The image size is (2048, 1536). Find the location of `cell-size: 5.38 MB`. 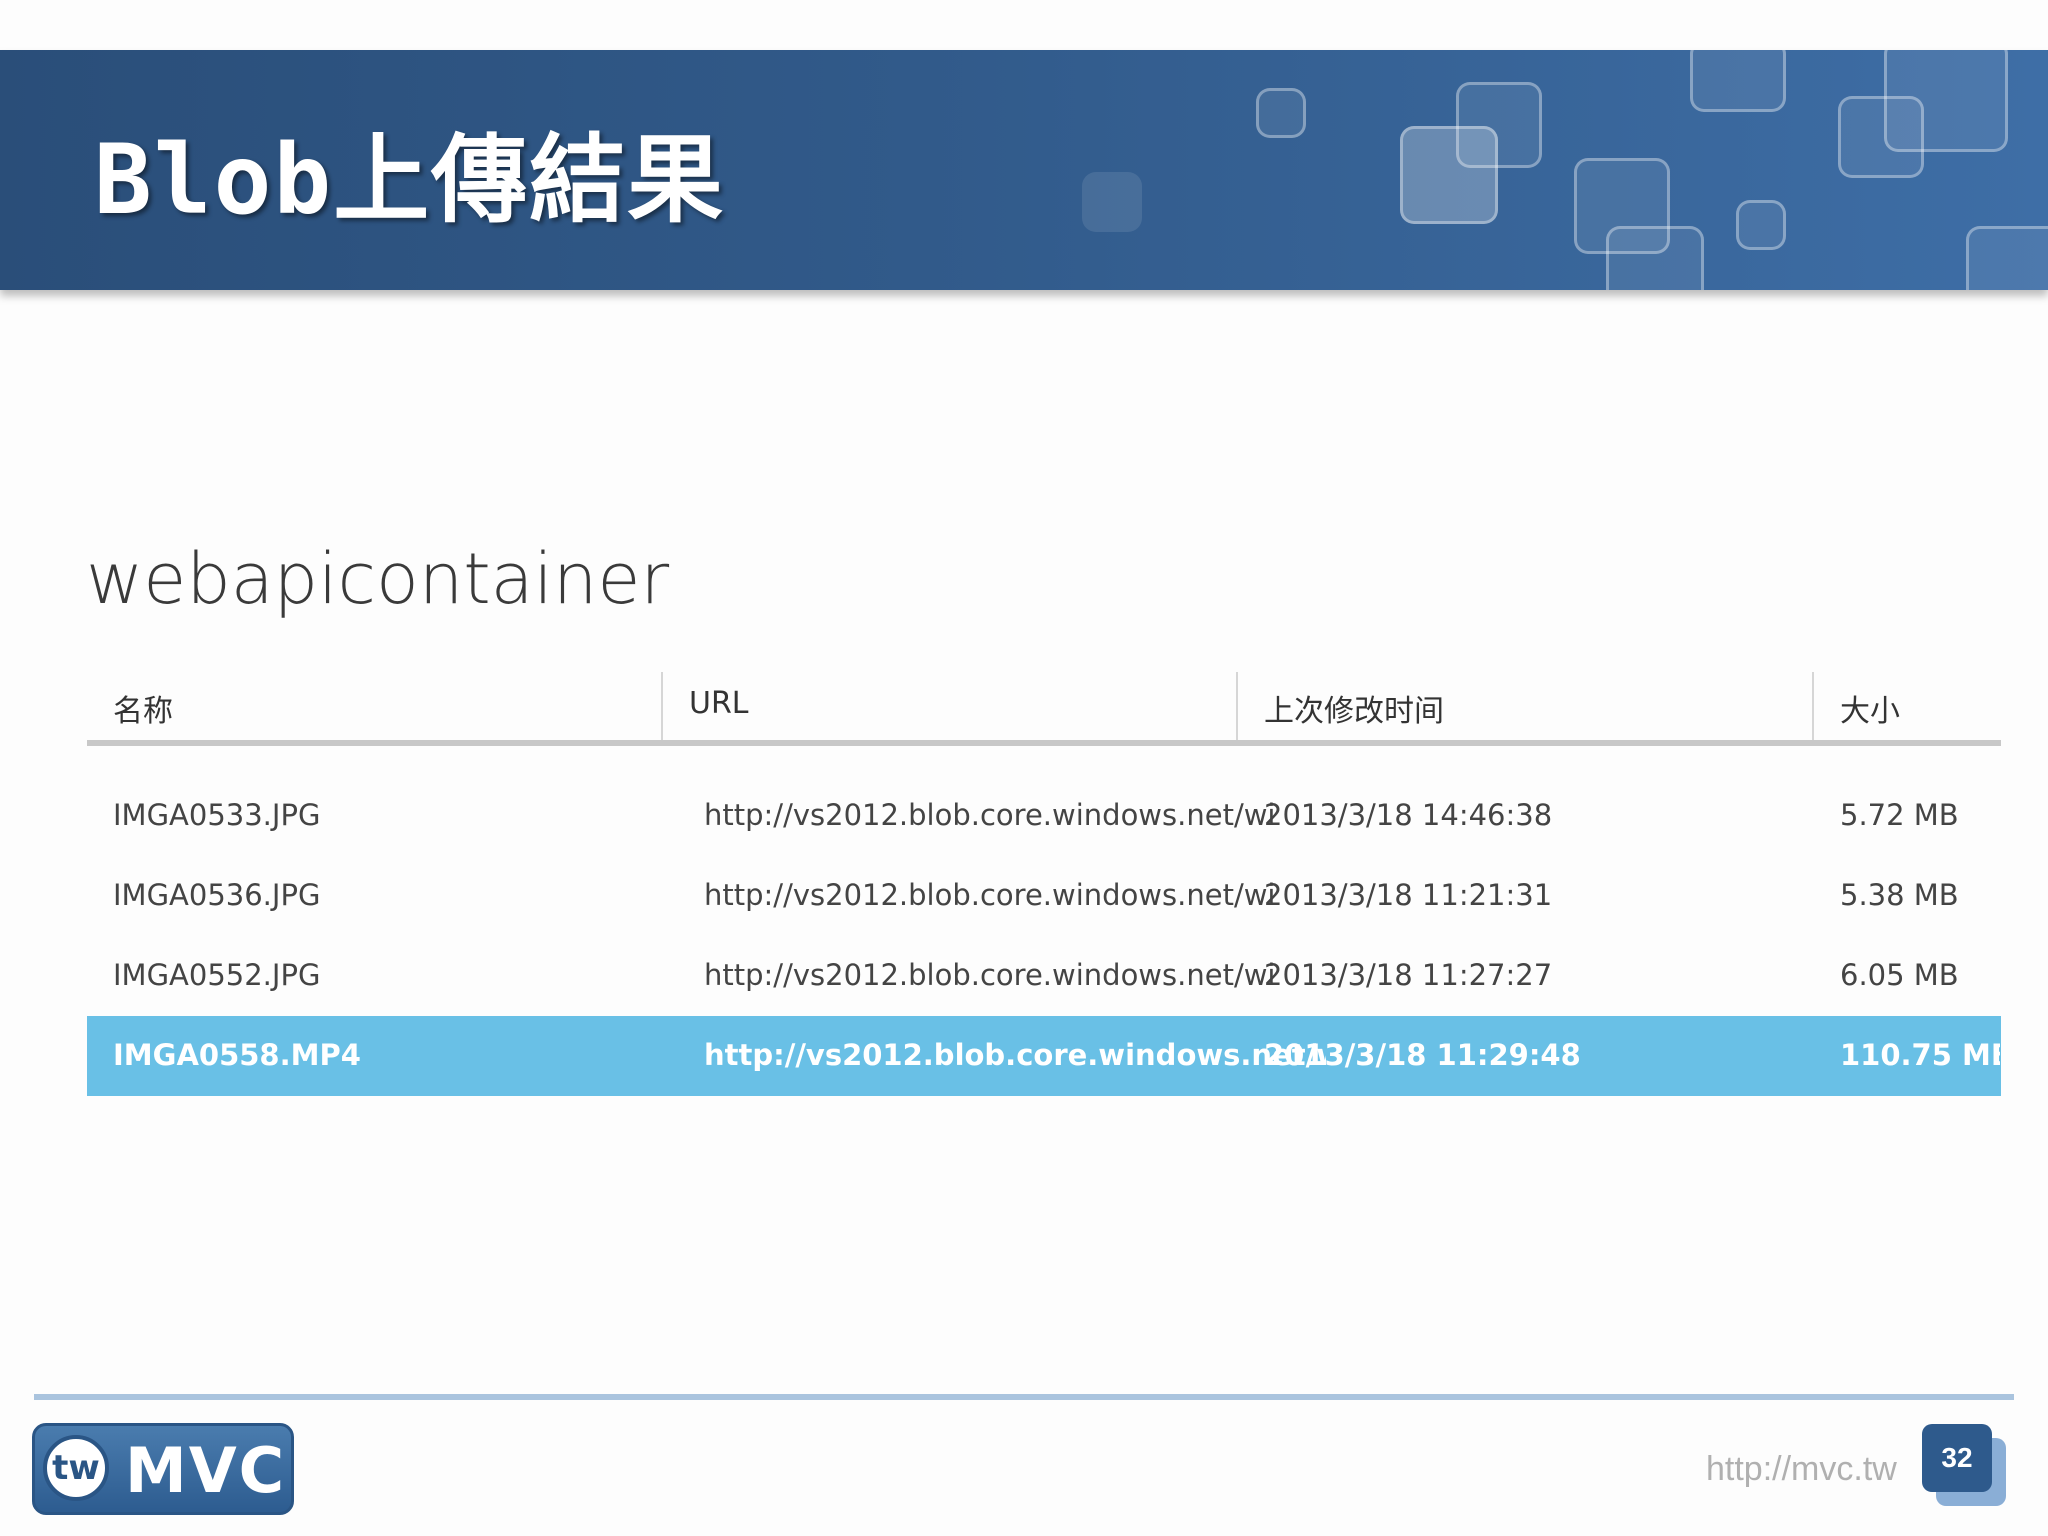

cell-size: 5.38 MB is located at coordinates (1899, 895).